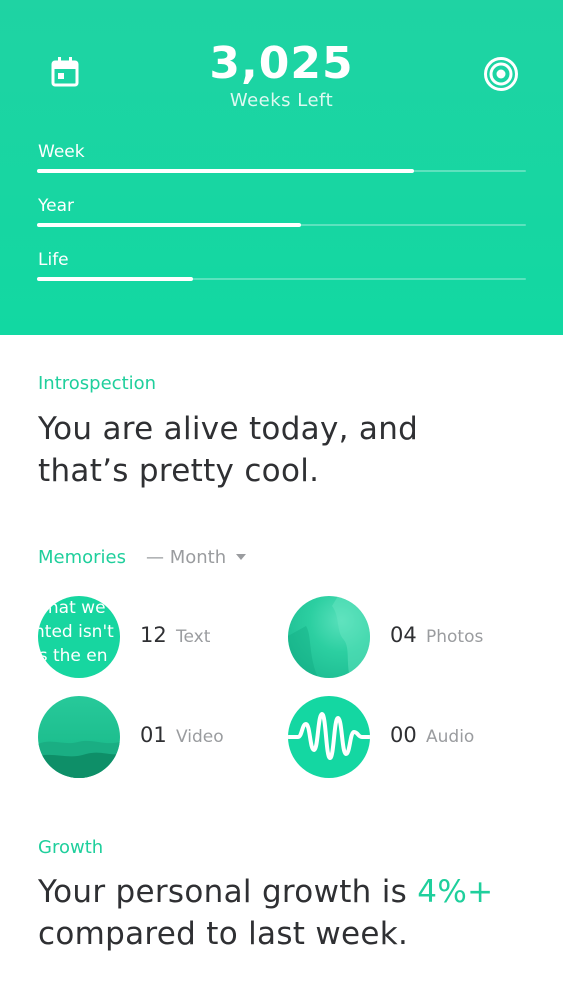 The width and height of the screenshot is (563, 1001). I want to click on memory-video-count: 01, so click(153, 735).